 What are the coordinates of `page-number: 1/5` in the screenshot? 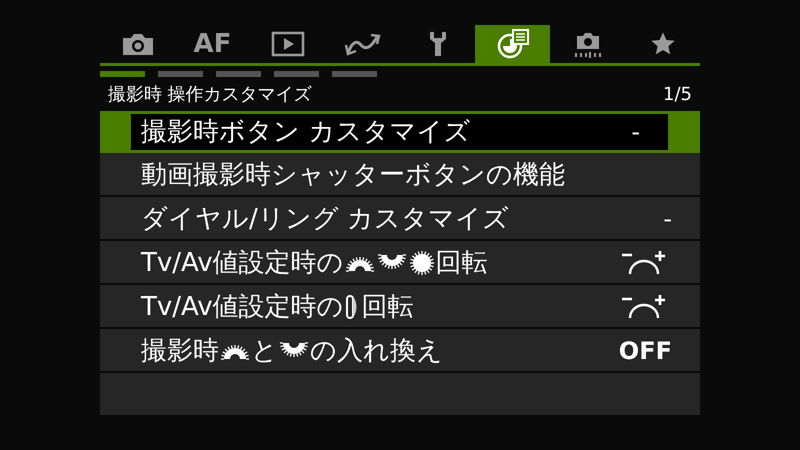 It's located at (677, 94).